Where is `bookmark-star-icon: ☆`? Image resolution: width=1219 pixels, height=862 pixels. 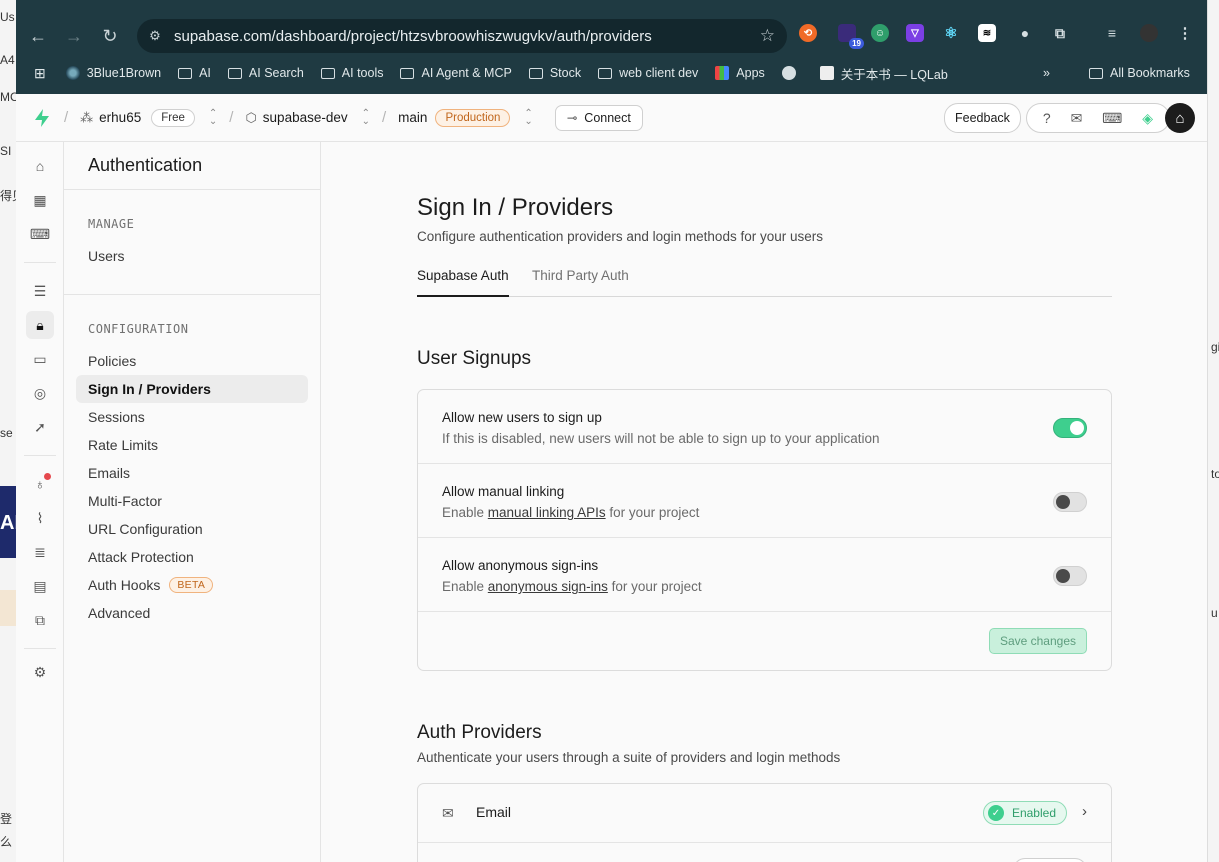 bookmark-star-icon: ☆ is located at coordinates (767, 36).